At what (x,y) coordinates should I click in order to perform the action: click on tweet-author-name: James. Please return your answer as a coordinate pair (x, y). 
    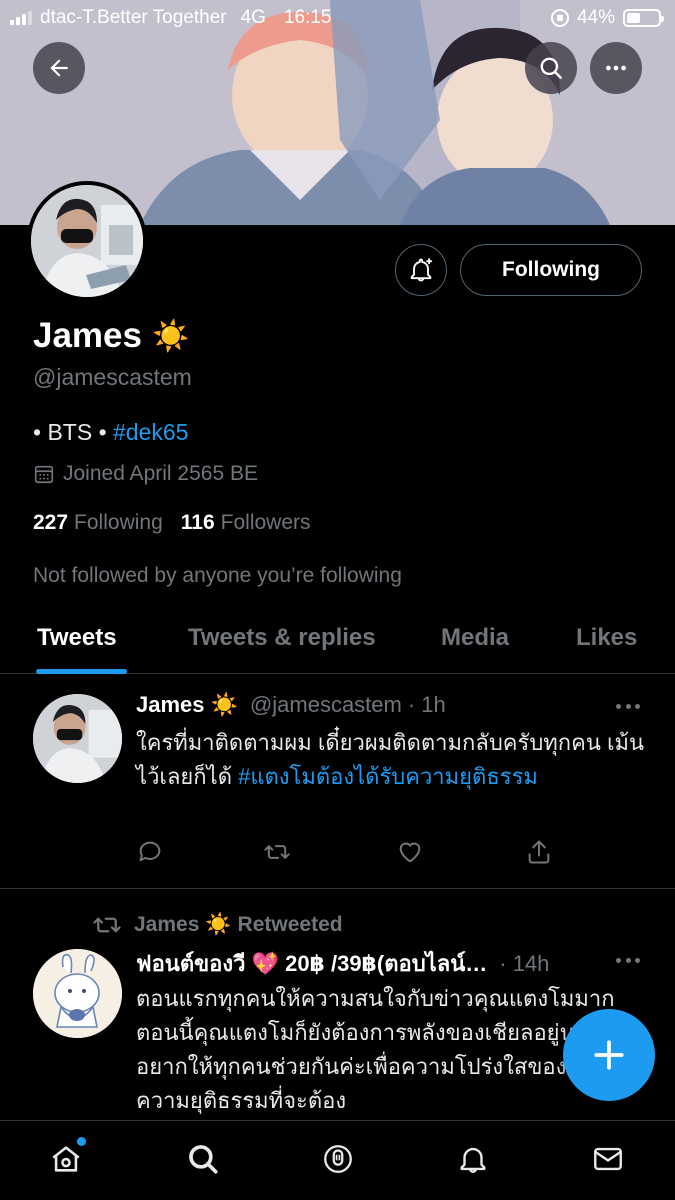
    Looking at the image, I should click on (170, 705).